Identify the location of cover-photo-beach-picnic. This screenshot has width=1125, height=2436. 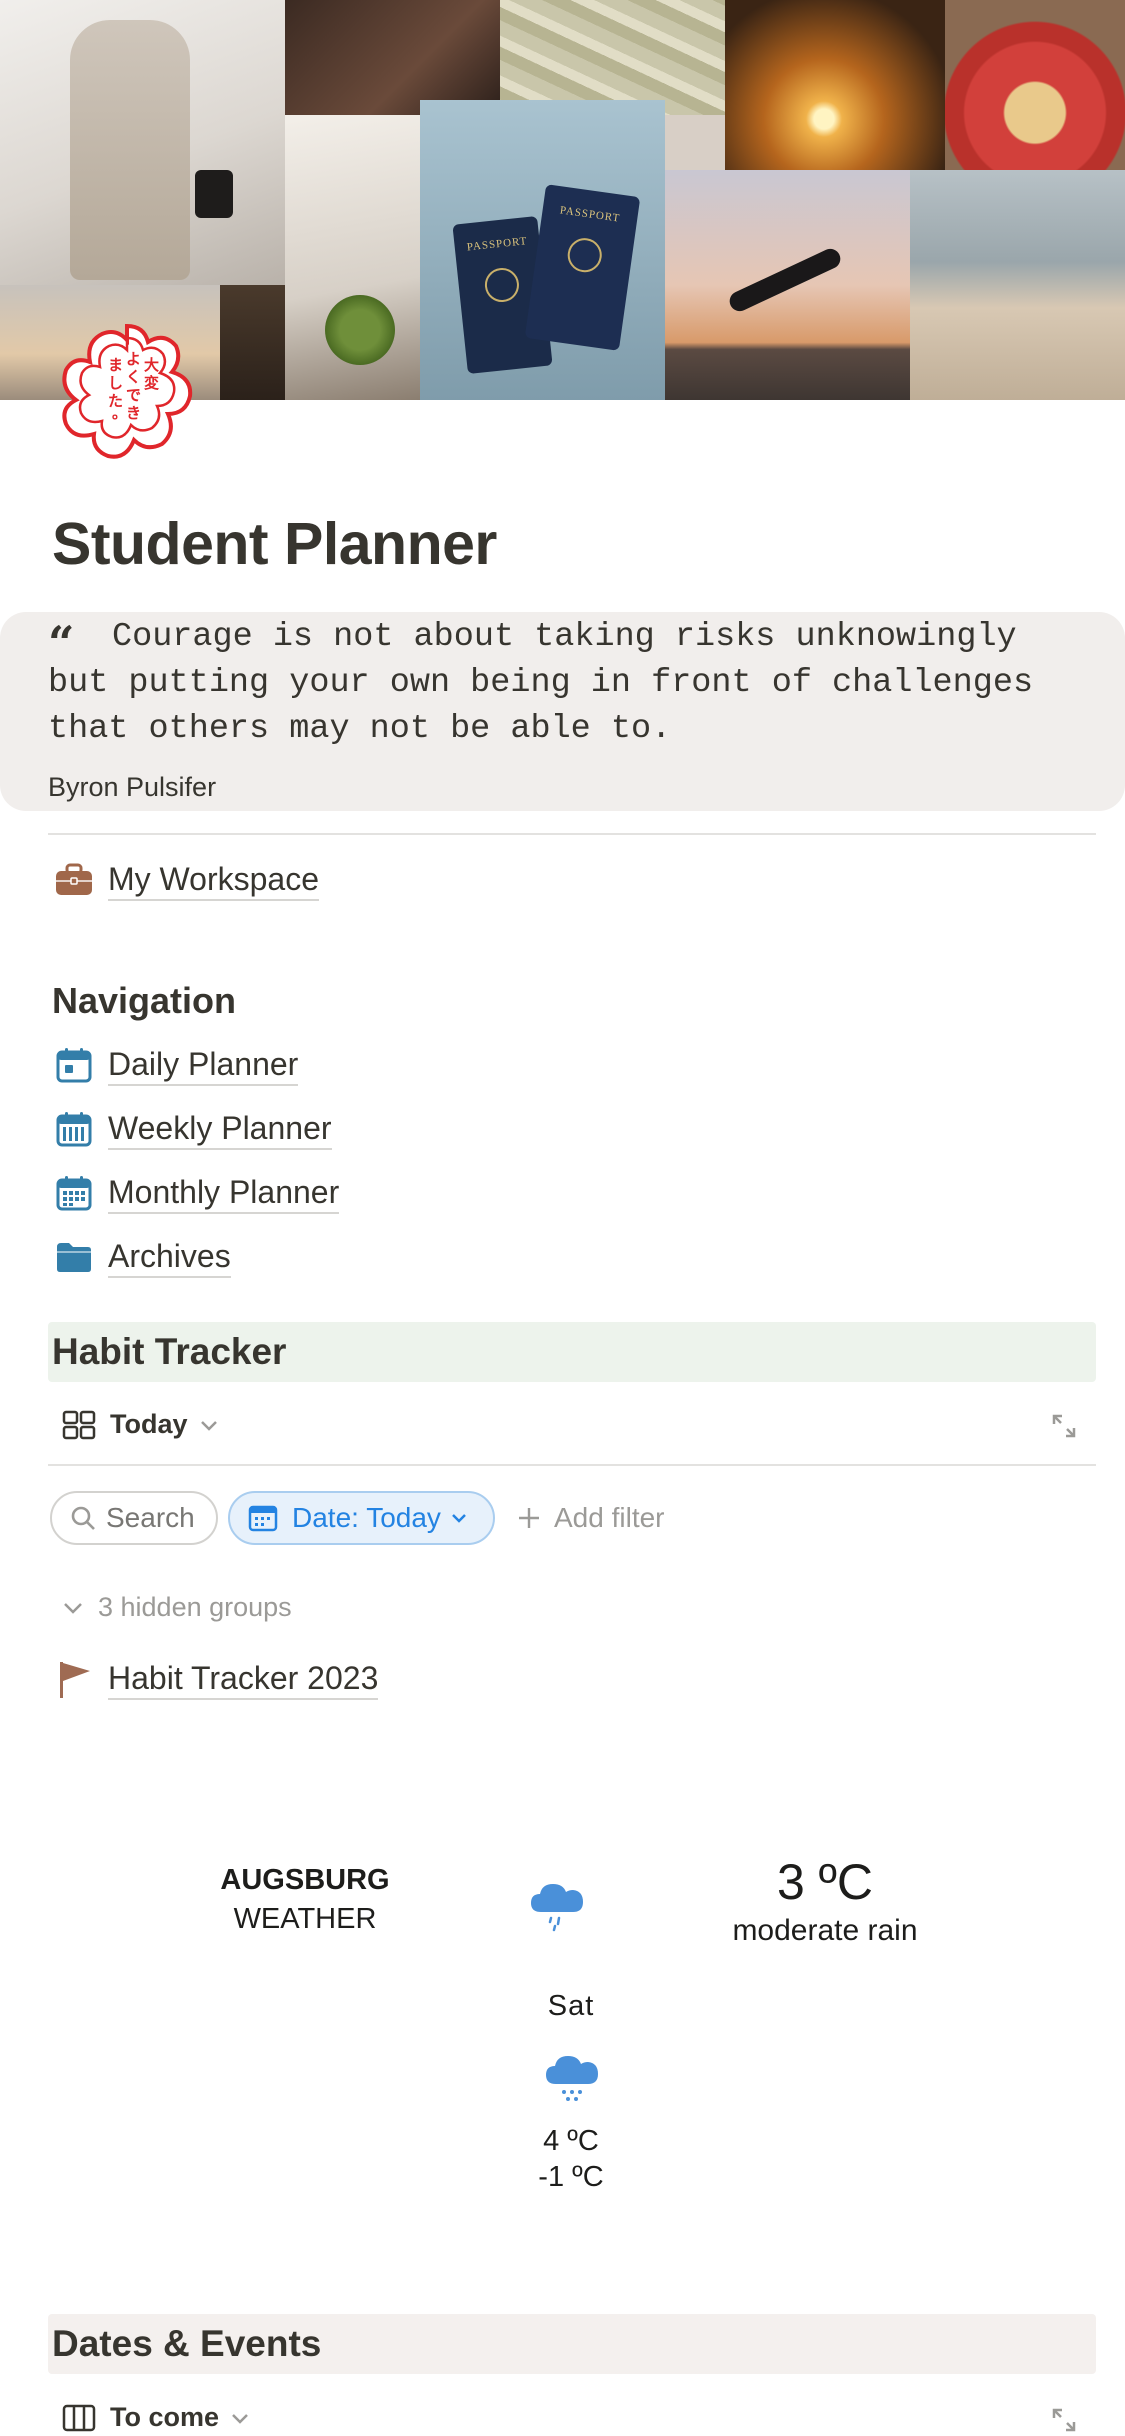
(1017, 285).